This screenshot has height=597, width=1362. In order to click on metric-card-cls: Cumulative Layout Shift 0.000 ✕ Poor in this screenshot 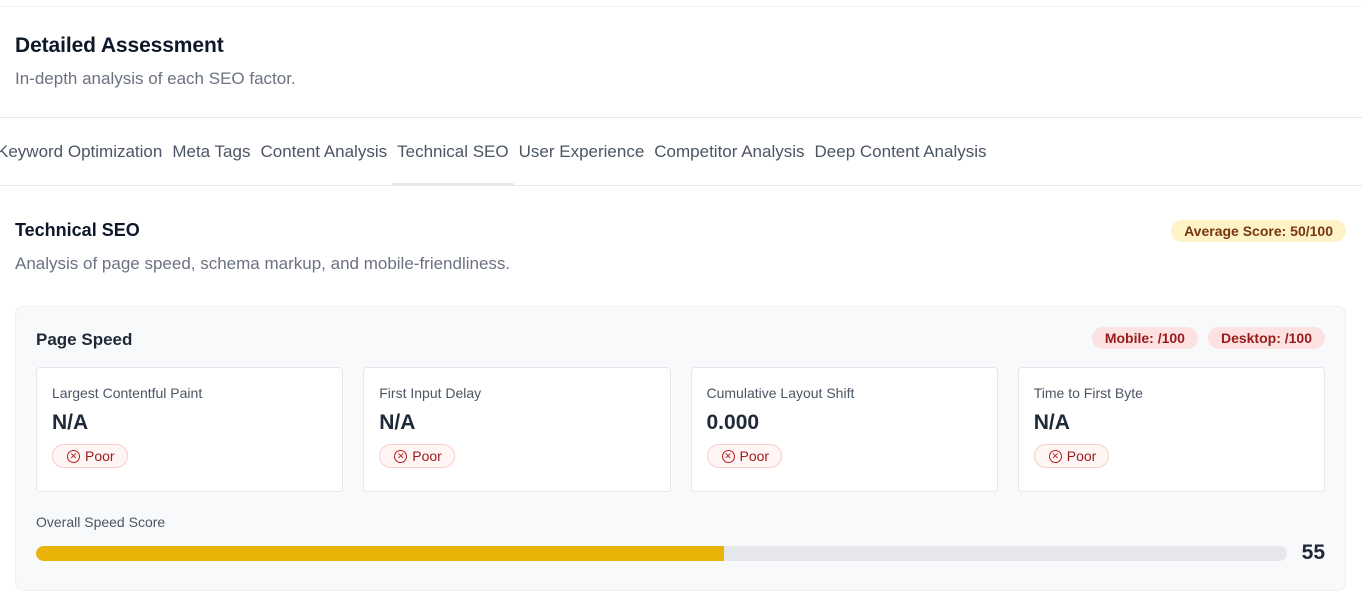, I will do `click(844, 429)`.